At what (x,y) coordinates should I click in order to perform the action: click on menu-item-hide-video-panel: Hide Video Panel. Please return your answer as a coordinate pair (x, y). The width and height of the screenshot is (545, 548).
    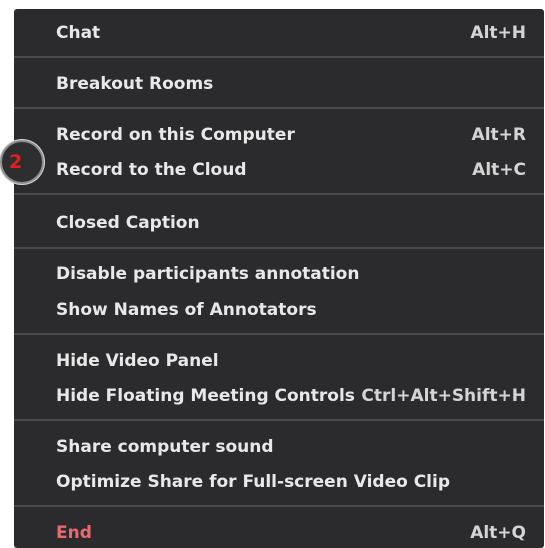
    Looking at the image, I should click on (291, 361).